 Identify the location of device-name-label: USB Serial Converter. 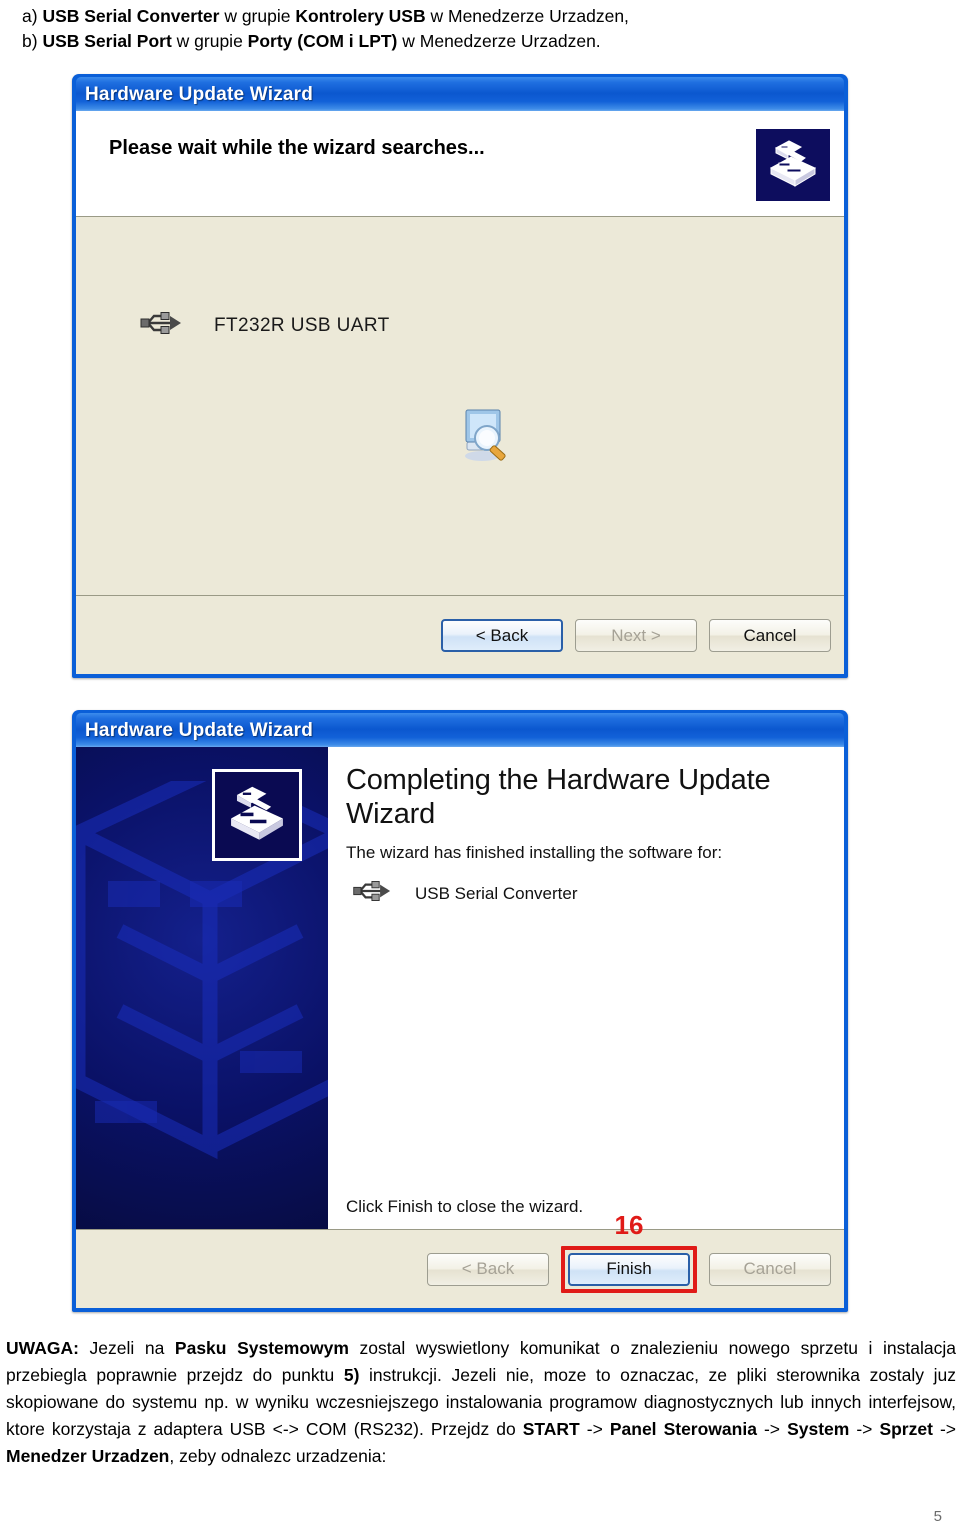
(496, 893).